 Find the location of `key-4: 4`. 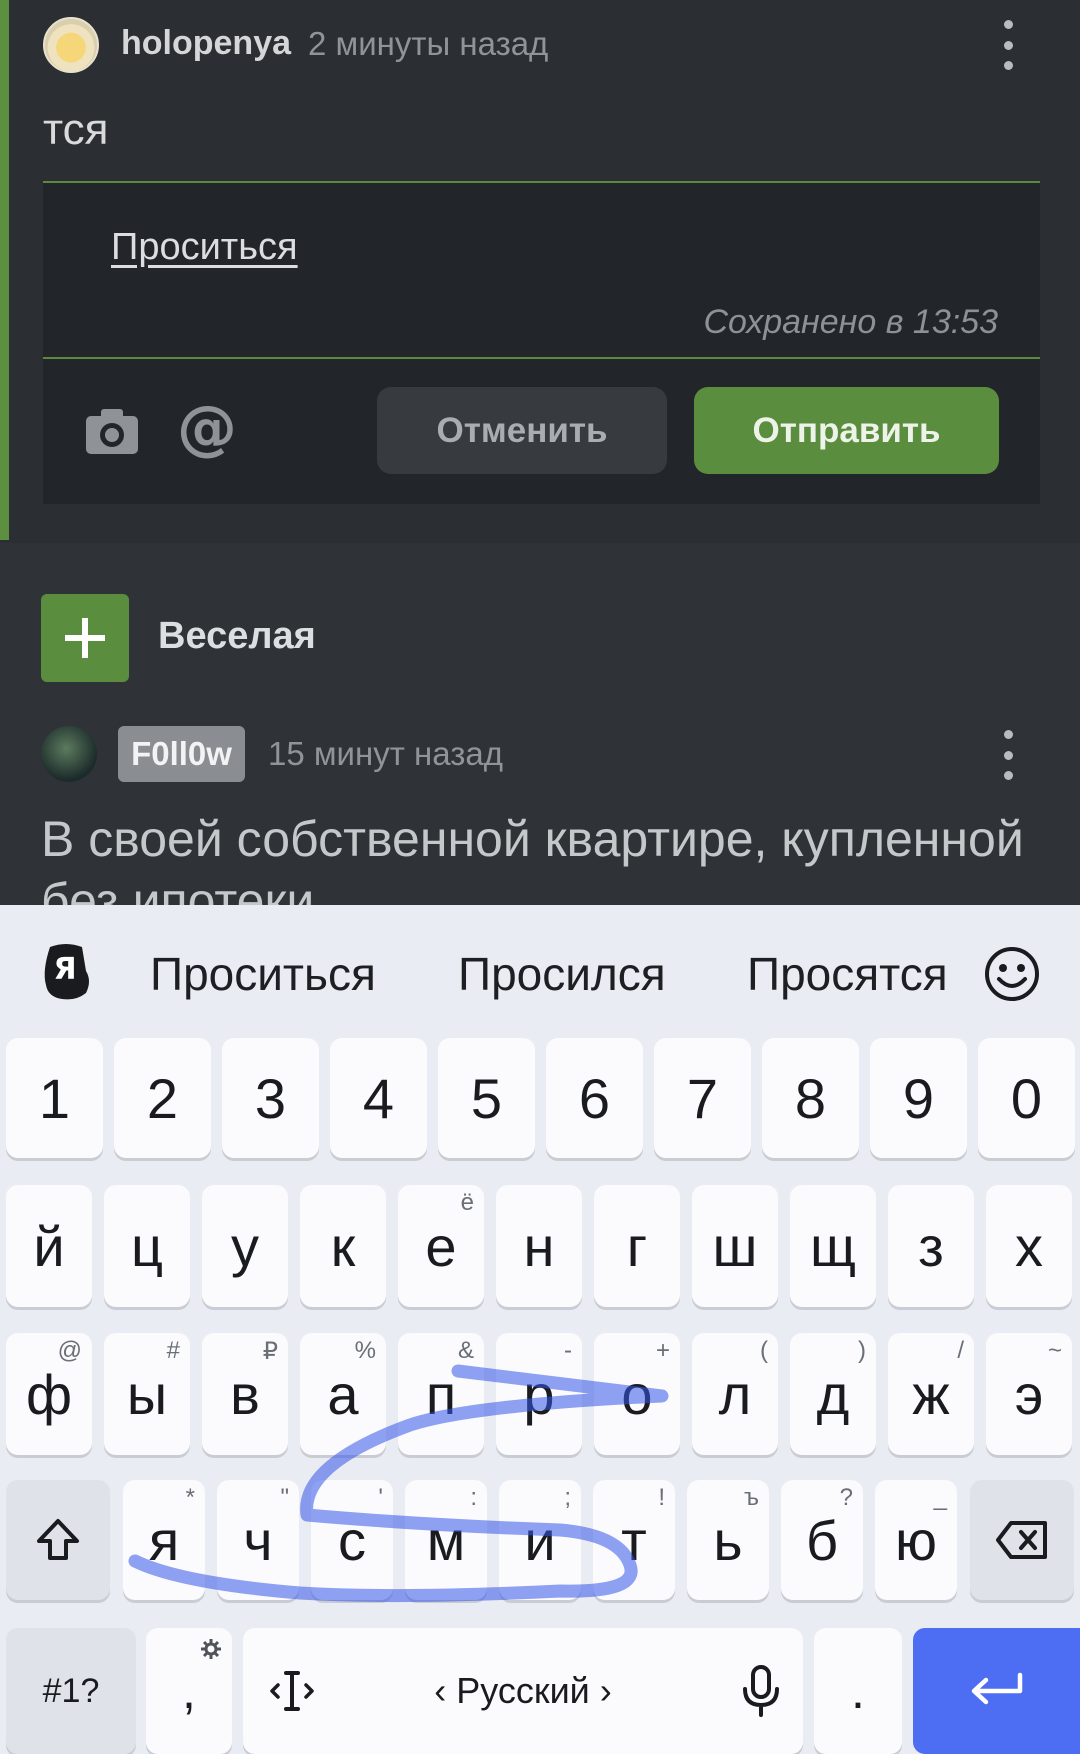

key-4: 4 is located at coordinates (378, 1098).